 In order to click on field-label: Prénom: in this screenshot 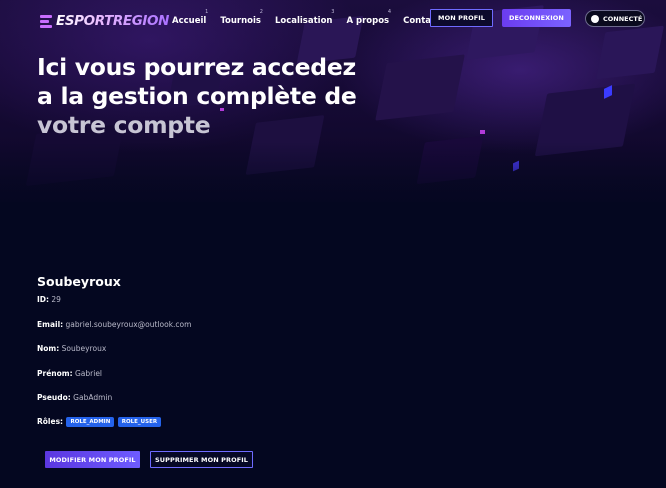, I will do `click(55, 373)`.